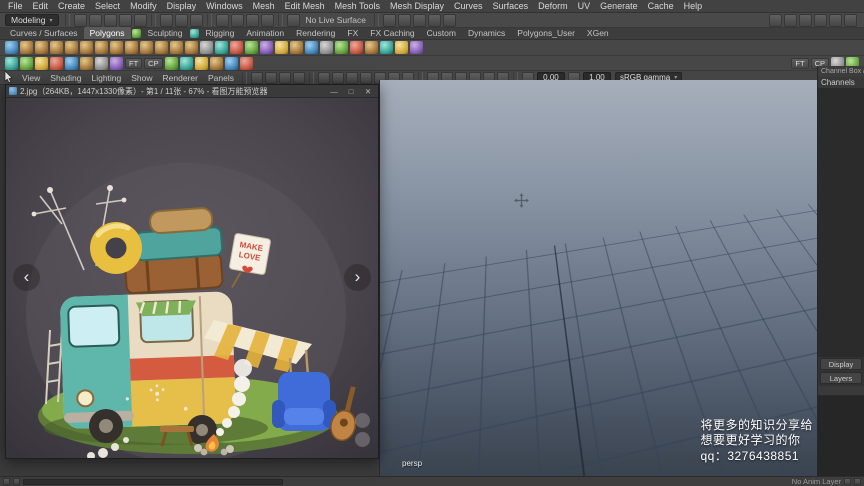 The image size is (864, 486). What do you see at coordinates (775, 20) in the screenshot?
I see `sidebar-attribute-editor-icon` at bounding box center [775, 20].